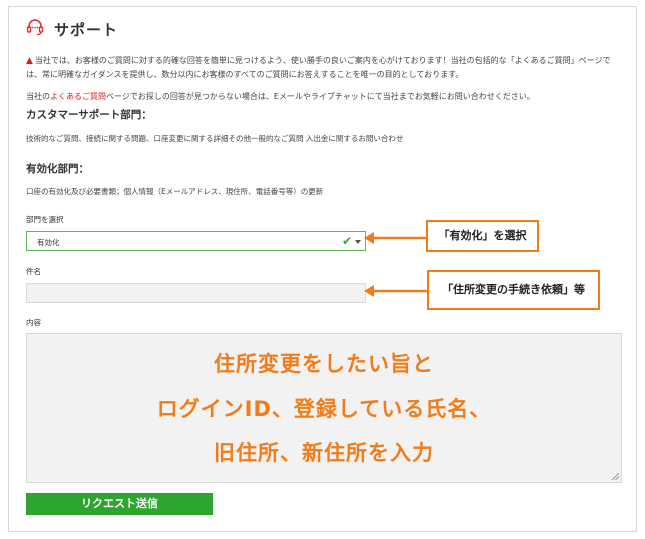 The height and width of the screenshot is (539, 645). I want to click on overlay-line2: ログインID、登録している氏名、, so click(324, 409).